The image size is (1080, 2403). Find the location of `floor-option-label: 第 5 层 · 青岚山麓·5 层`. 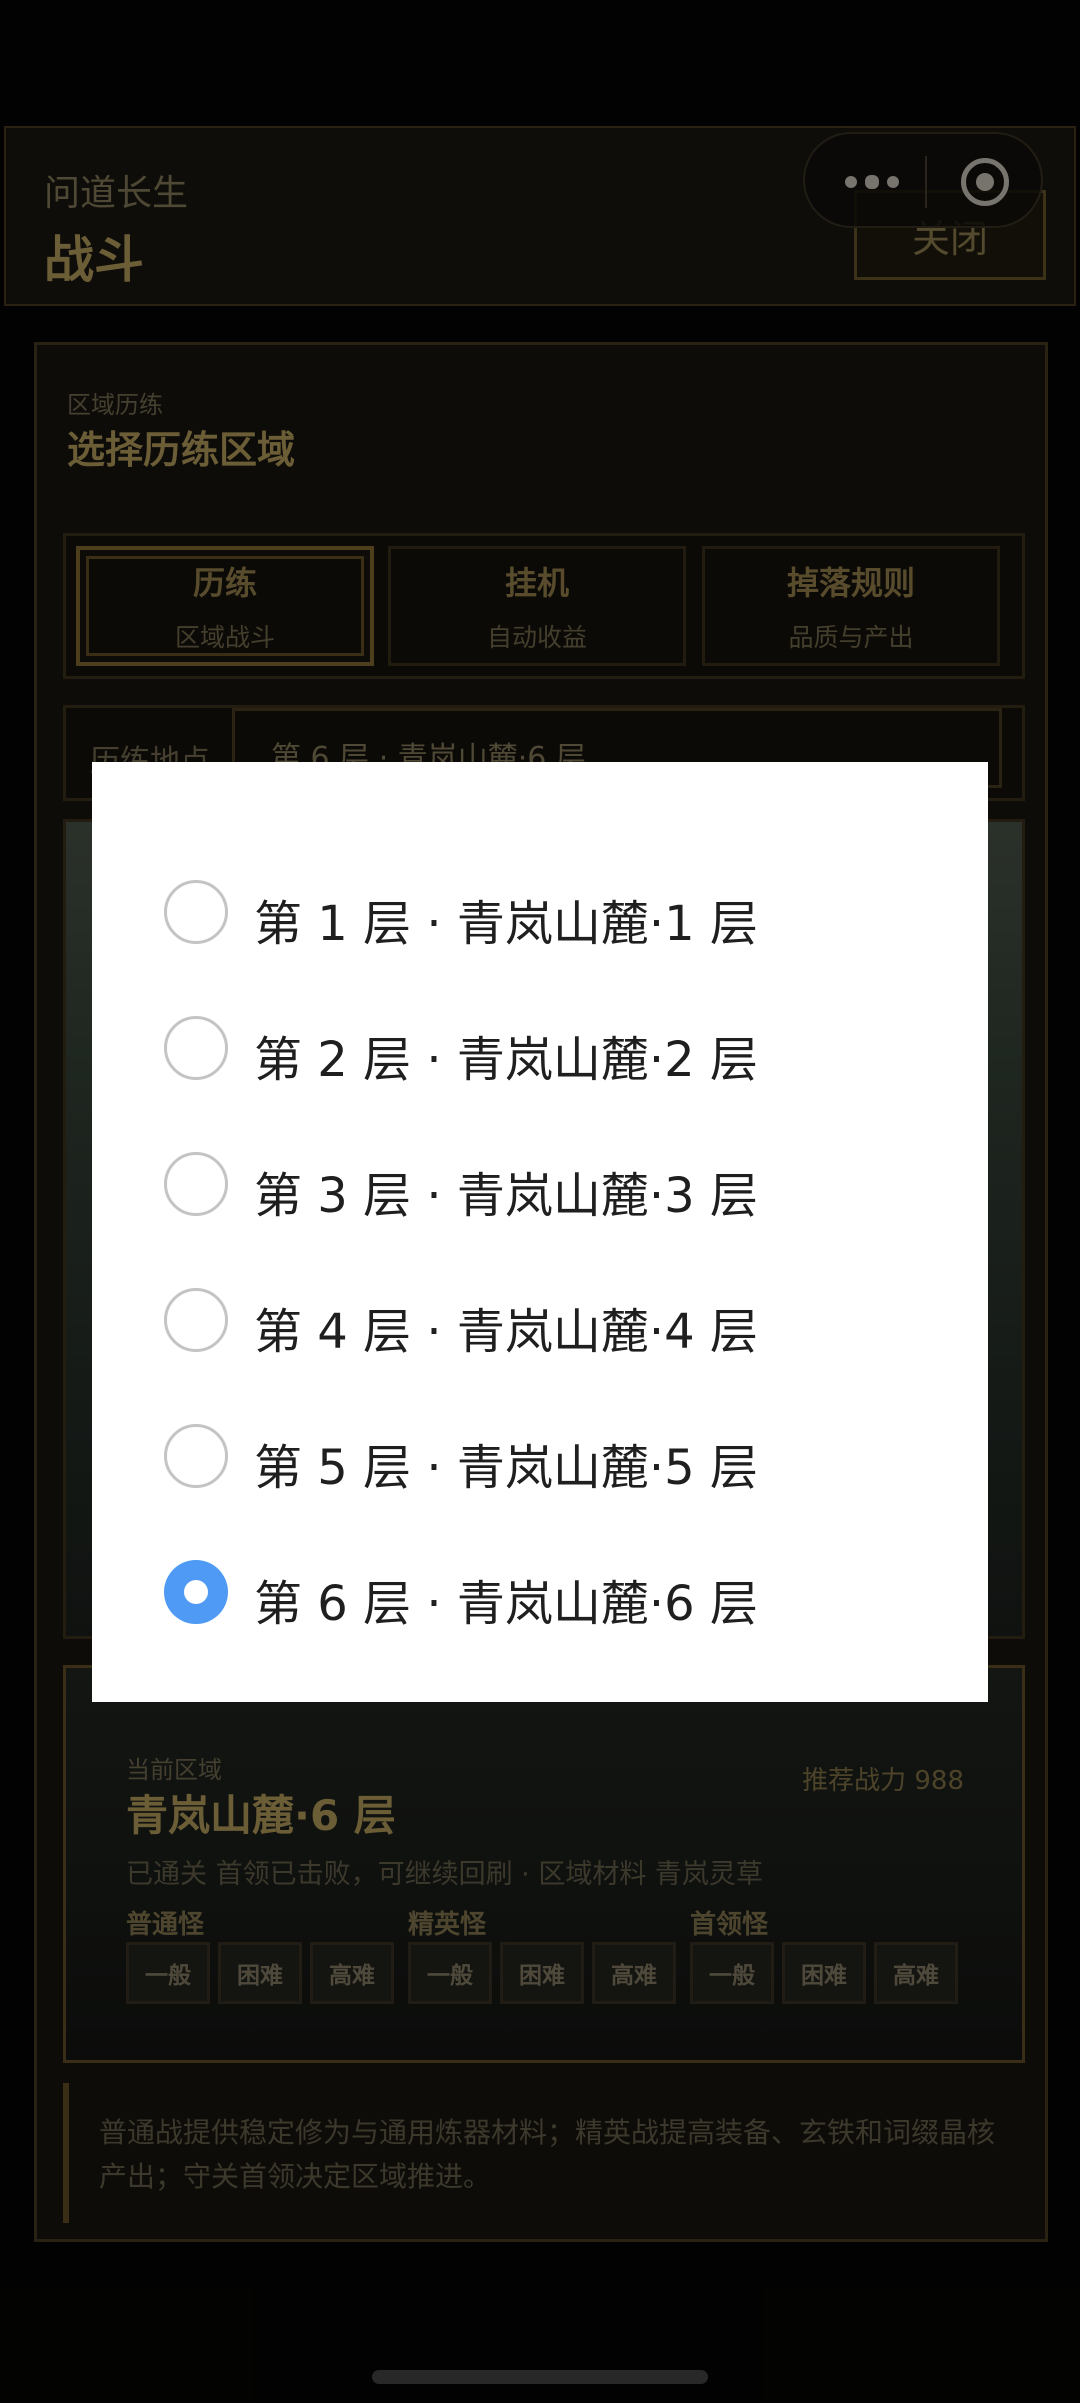

floor-option-label: 第 5 层 · 青岚山麓·5 层 is located at coordinates (506, 1468).